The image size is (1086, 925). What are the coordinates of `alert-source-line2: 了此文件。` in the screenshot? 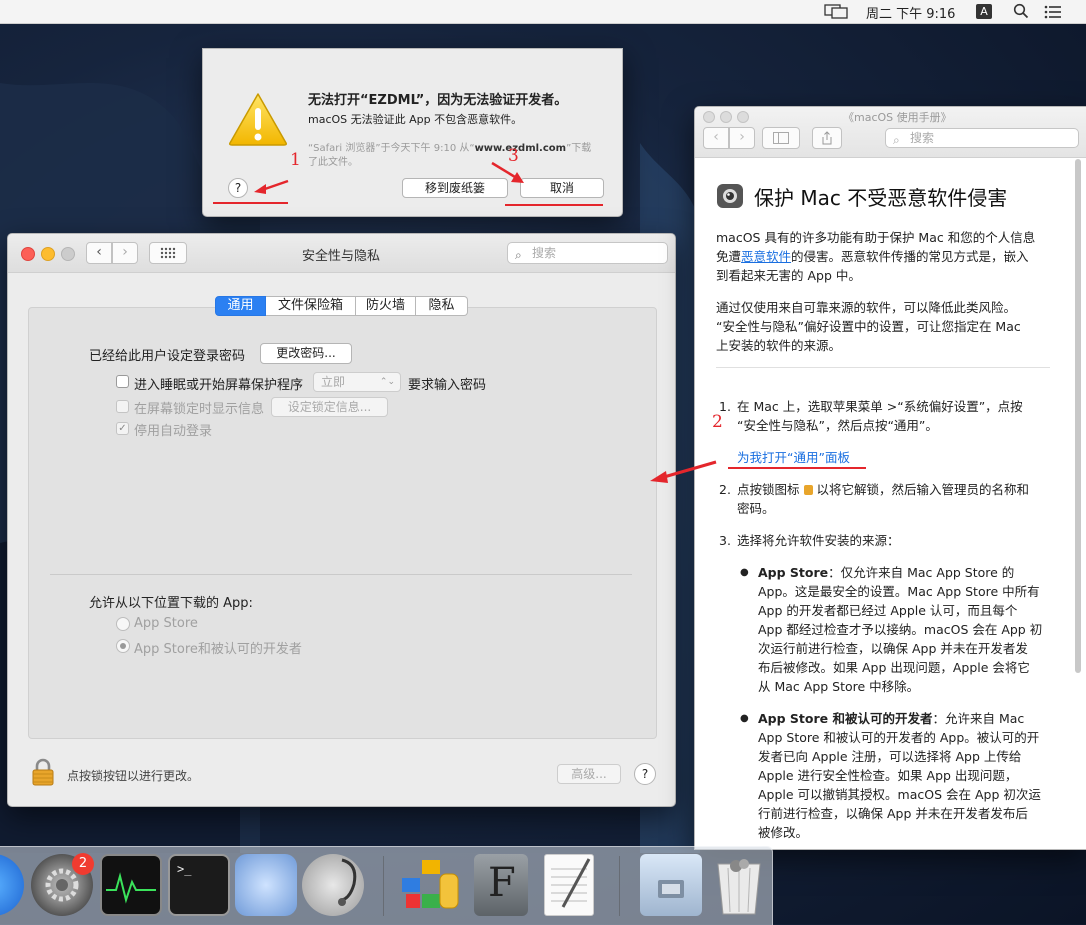 It's located at (333, 162).